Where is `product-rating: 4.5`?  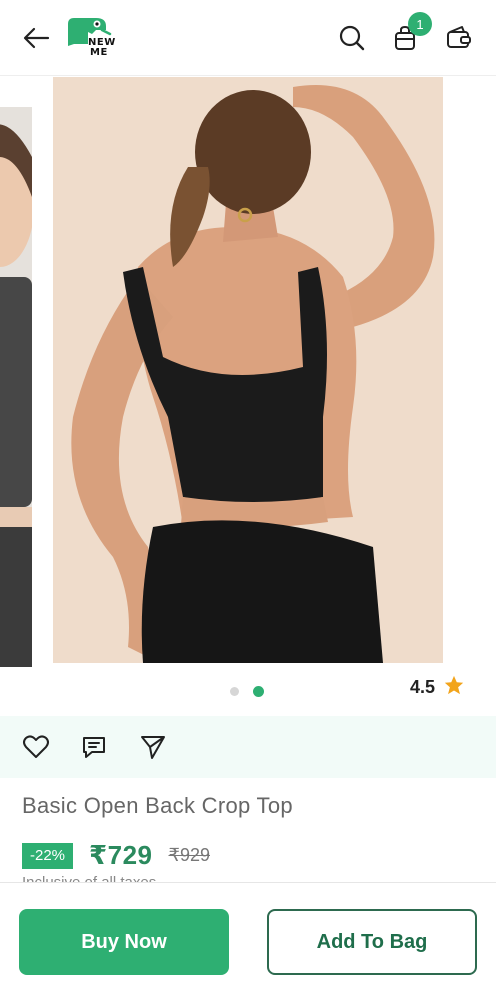 product-rating: 4.5 is located at coordinates (437, 687).